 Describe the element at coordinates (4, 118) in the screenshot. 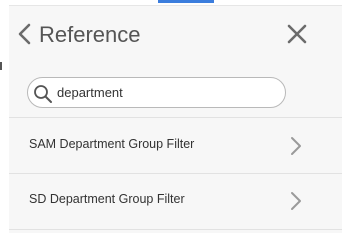

I see `background-page-edge` at that location.